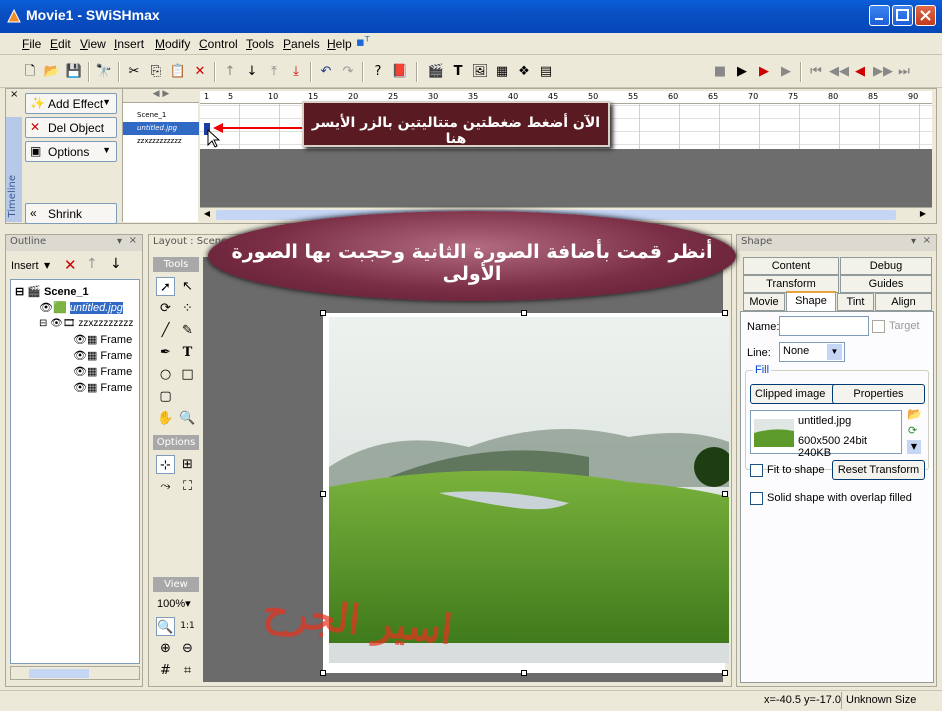 This screenshot has width=942, height=711. What do you see at coordinates (165, 396) in the screenshot?
I see `autoshape-tool-icon: ▢` at bounding box center [165, 396].